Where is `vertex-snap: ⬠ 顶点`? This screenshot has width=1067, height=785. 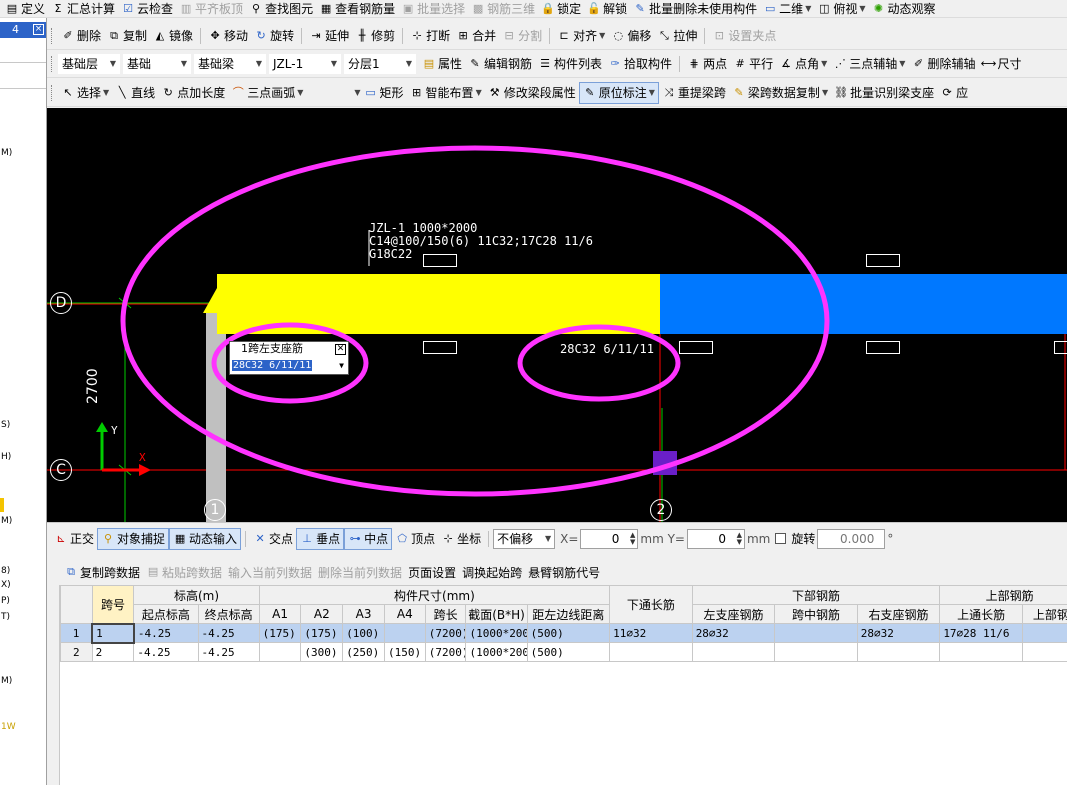 vertex-snap: ⬠ 顶点 is located at coordinates (415, 539).